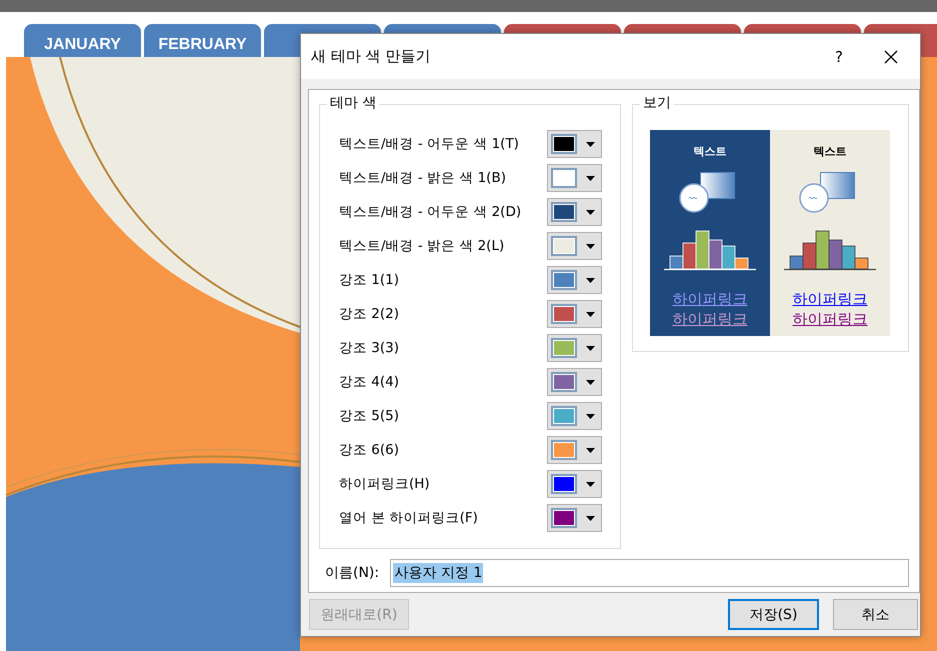 The width and height of the screenshot is (937, 651). Describe the element at coordinates (369, 416) in the screenshot. I see `color-label: 강조 5(5)` at that location.